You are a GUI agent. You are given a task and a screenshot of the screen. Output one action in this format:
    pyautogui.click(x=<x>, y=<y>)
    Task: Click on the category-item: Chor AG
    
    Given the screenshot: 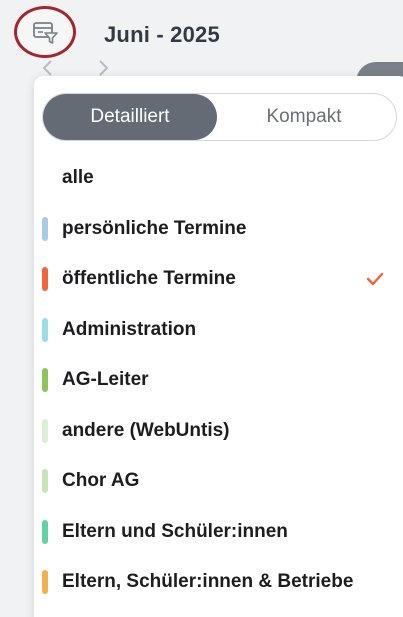 What is the action you would take?
    pyautogui.click(x=218, y=481)
    